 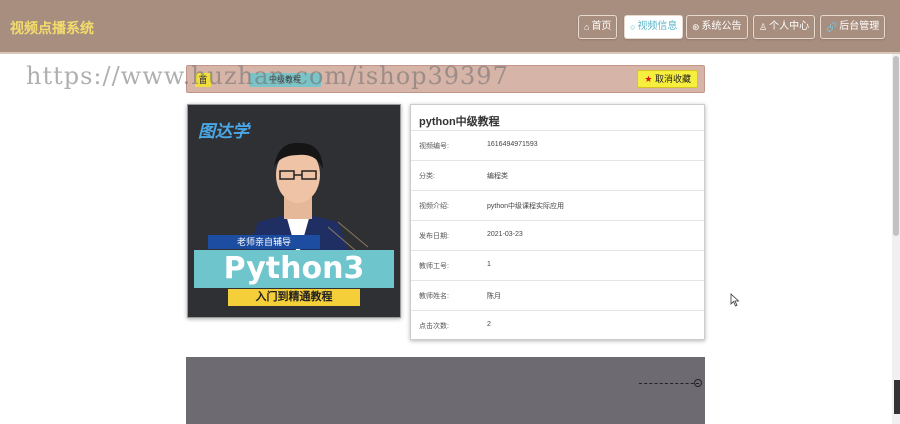 I want to click on nav-video-info-label: 视频信息, so click(x=657, y=26).